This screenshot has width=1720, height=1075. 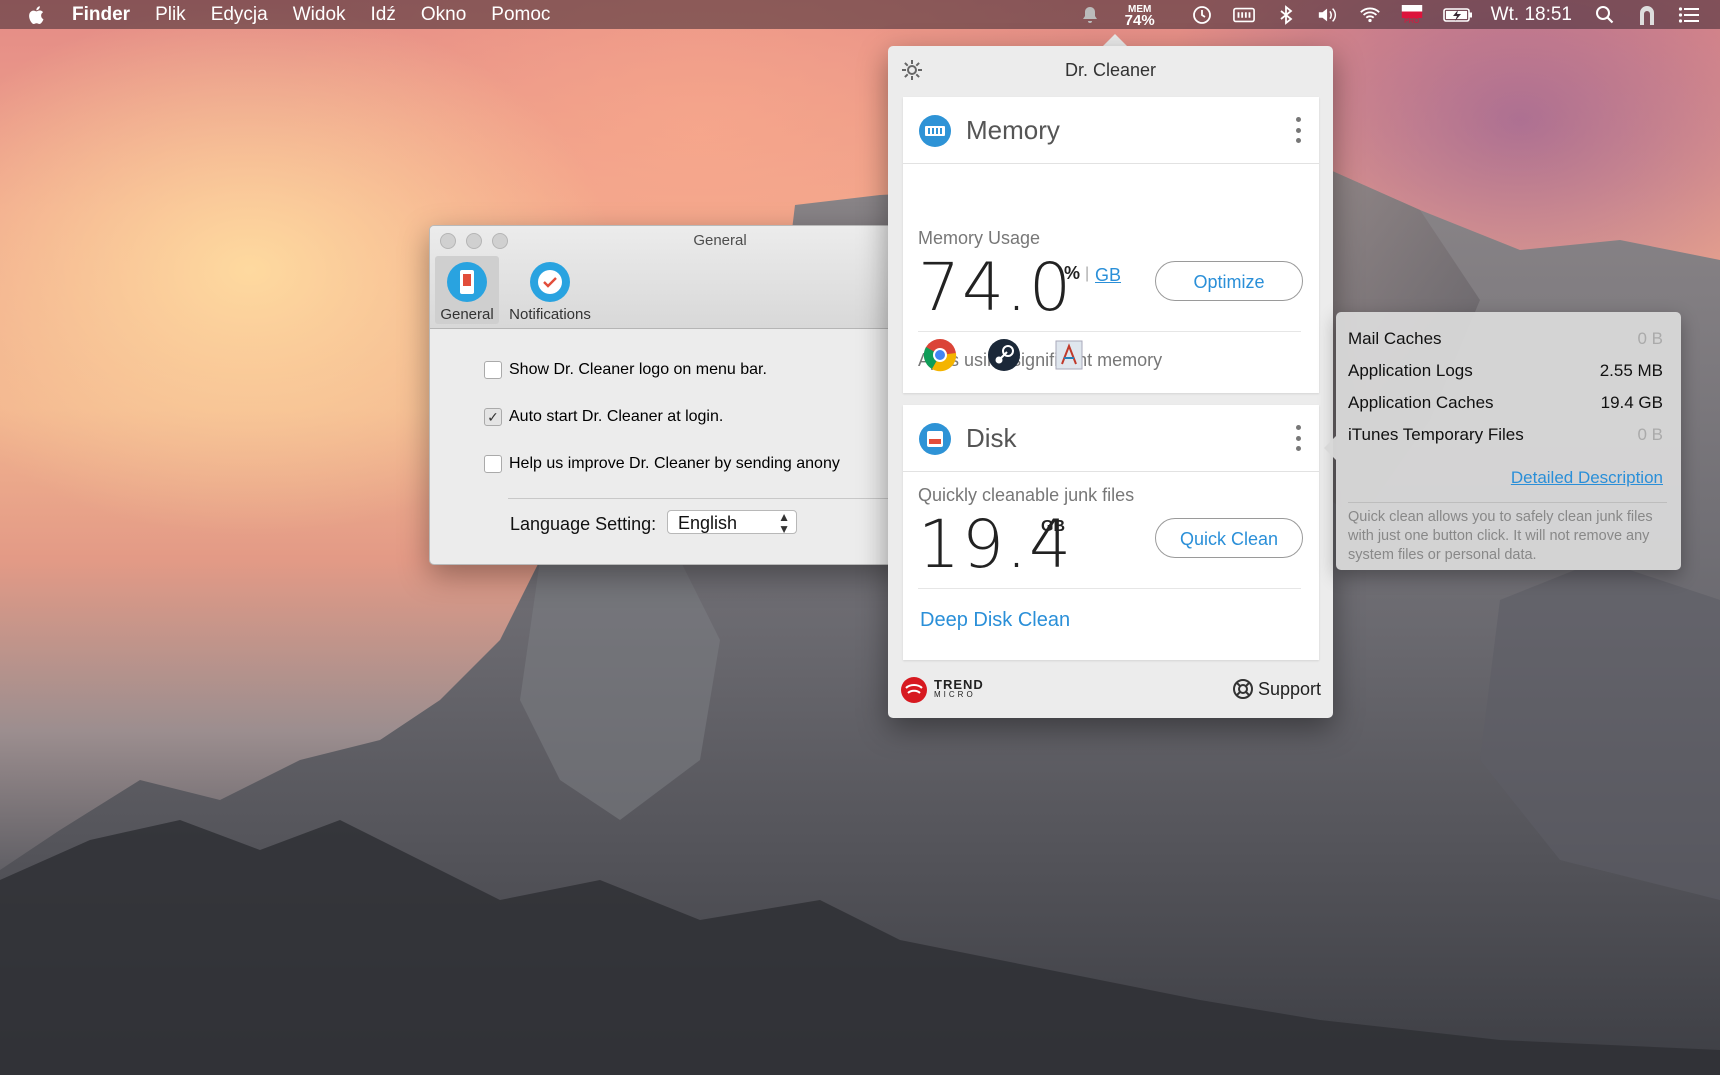 I want to click on memory-more-icon, so click(x=1298, y=130).